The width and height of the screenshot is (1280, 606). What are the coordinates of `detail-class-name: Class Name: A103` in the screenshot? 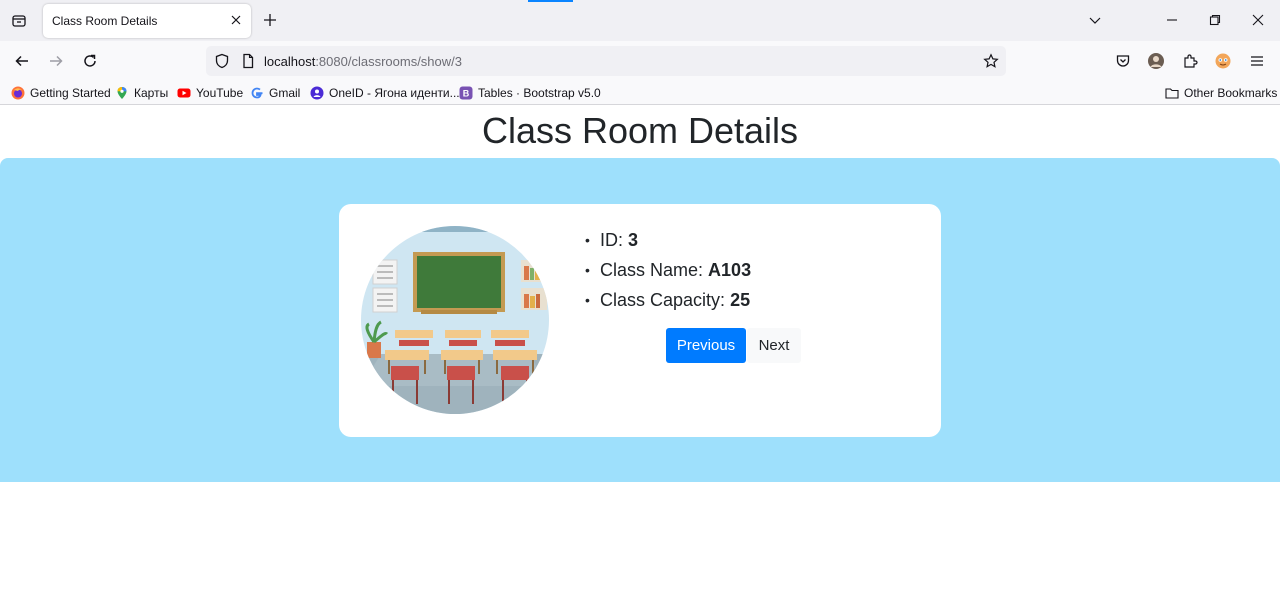 It's located at (668, 273).